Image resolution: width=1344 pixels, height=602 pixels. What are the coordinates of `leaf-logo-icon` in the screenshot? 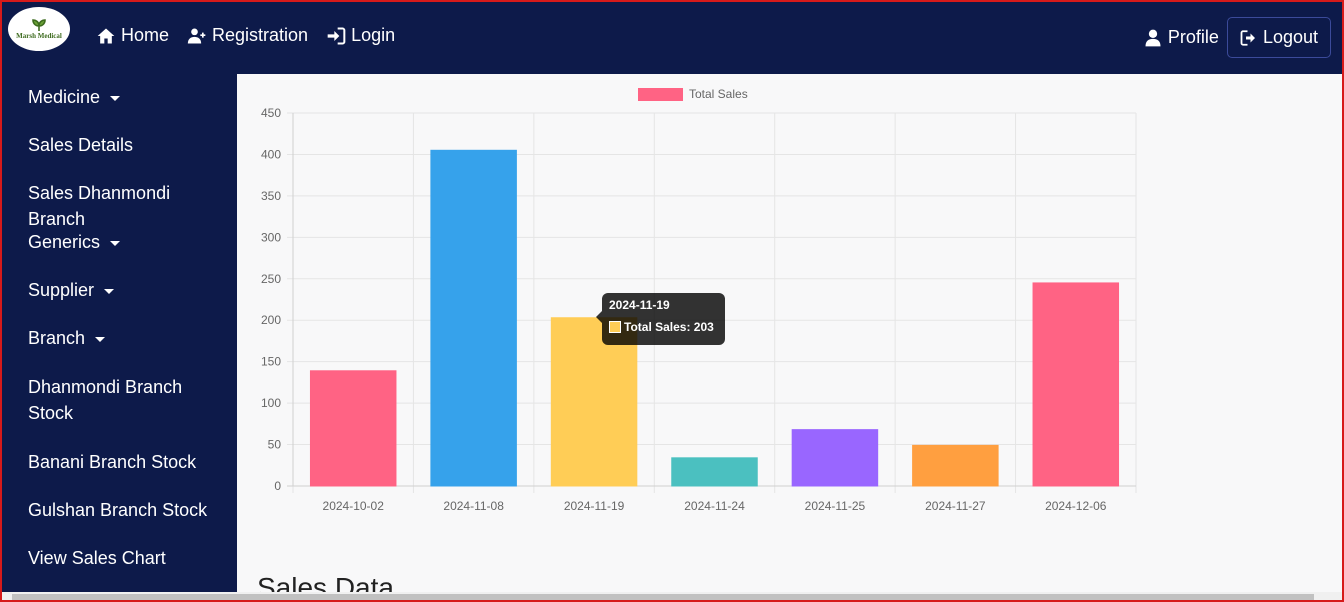 It's located at (39, 25).